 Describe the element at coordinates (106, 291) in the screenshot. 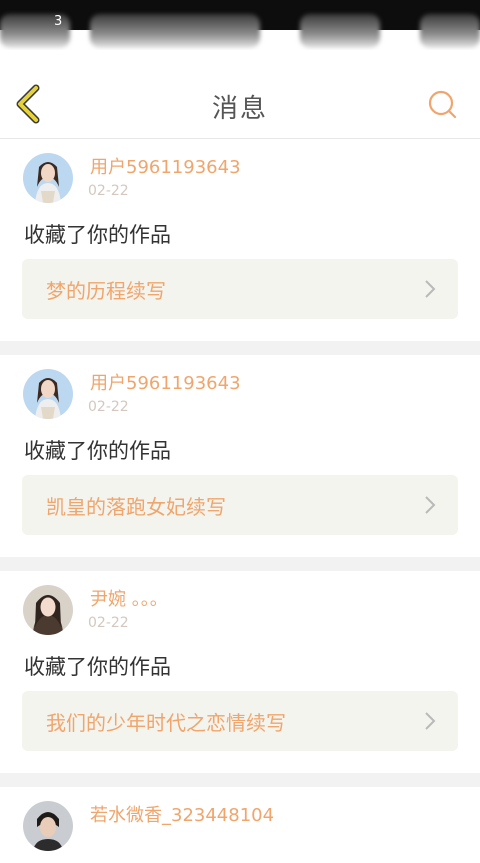

I see `work-title: 梦的历程续写` at that location.